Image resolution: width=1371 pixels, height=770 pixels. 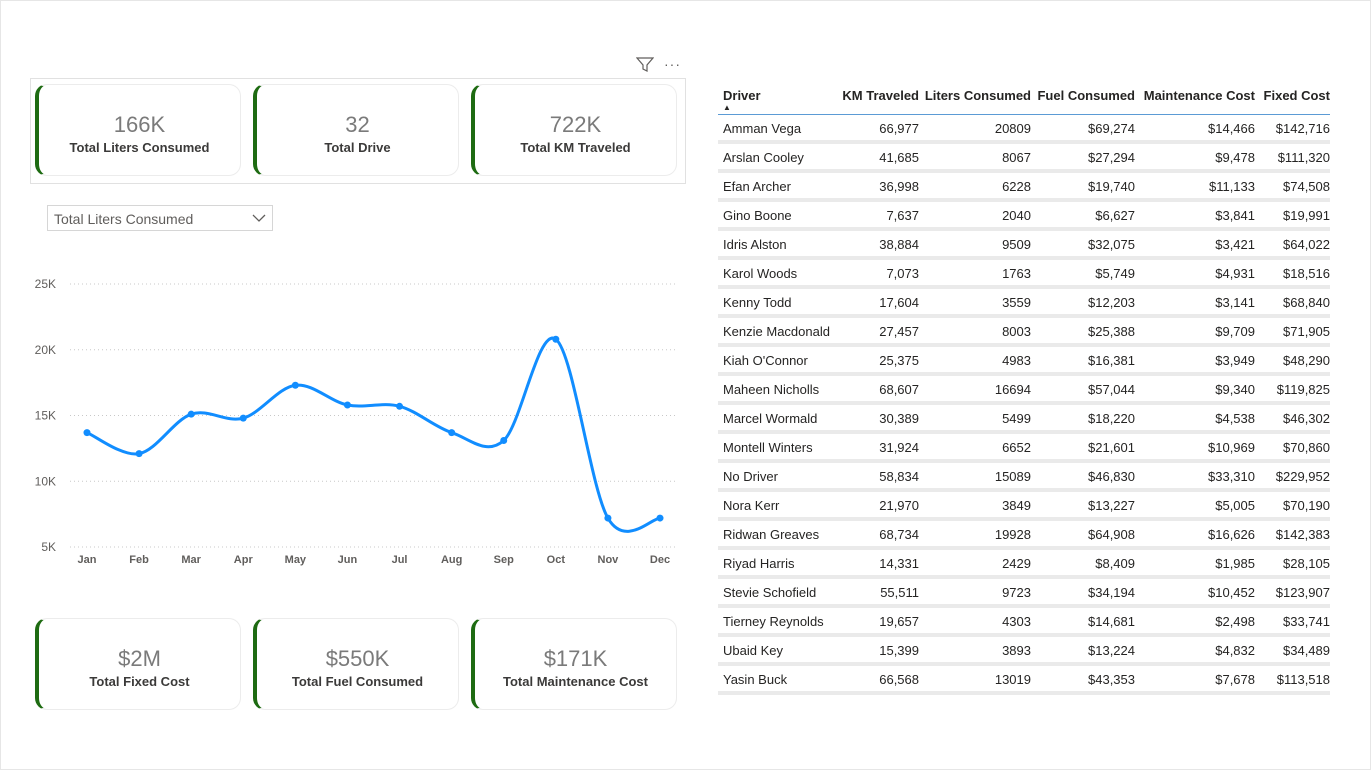 What do you see at coordinates (138, 664) in the screenshot?
I see `kpi-card-total-fixed-cost: $2M Total Fixed Cost` at bounding box center [138, 664].